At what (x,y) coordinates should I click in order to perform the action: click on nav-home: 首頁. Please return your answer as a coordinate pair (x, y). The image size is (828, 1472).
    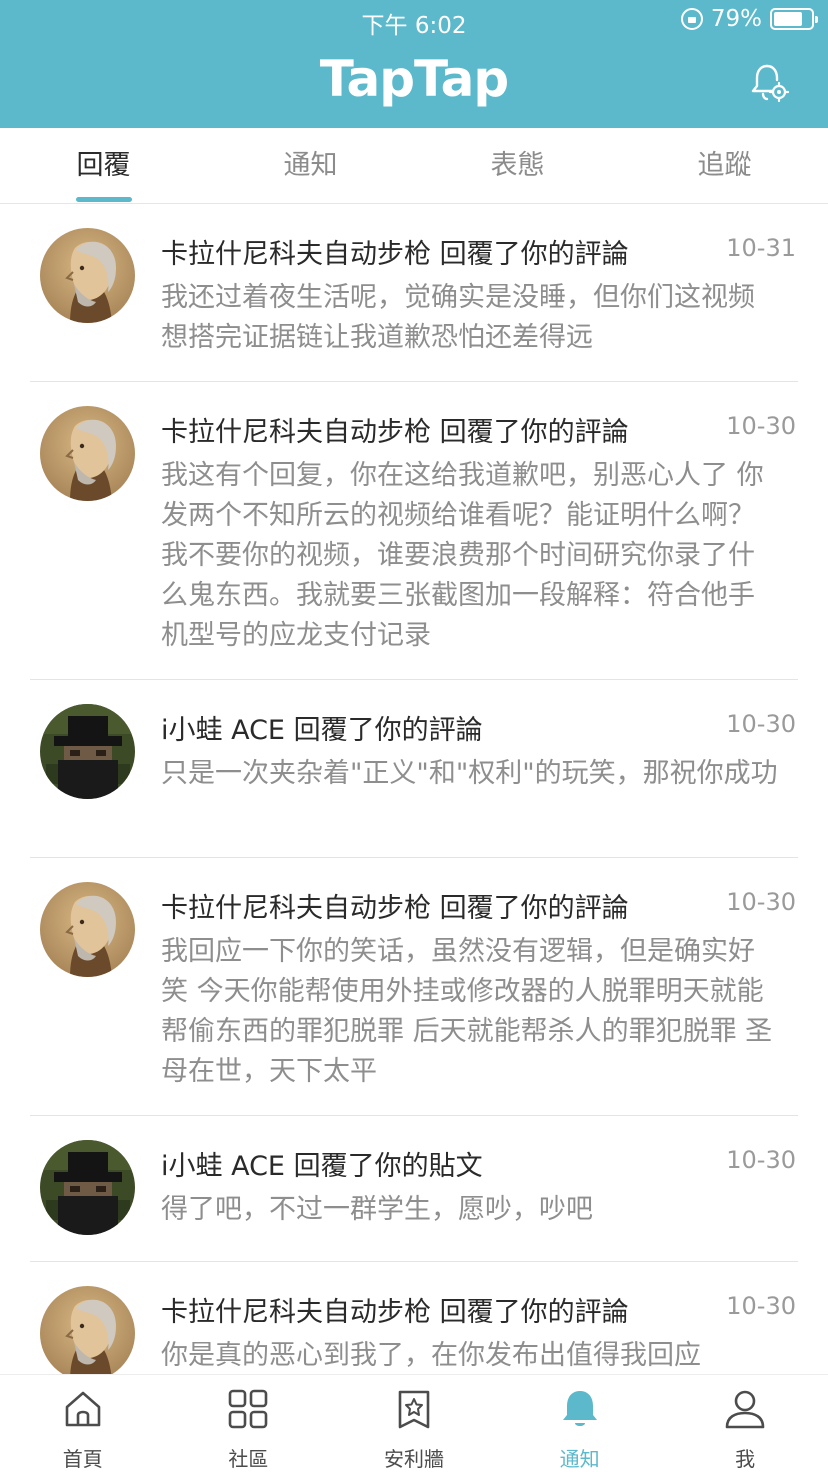
    Looking at the image, I should click on (83, 1423).